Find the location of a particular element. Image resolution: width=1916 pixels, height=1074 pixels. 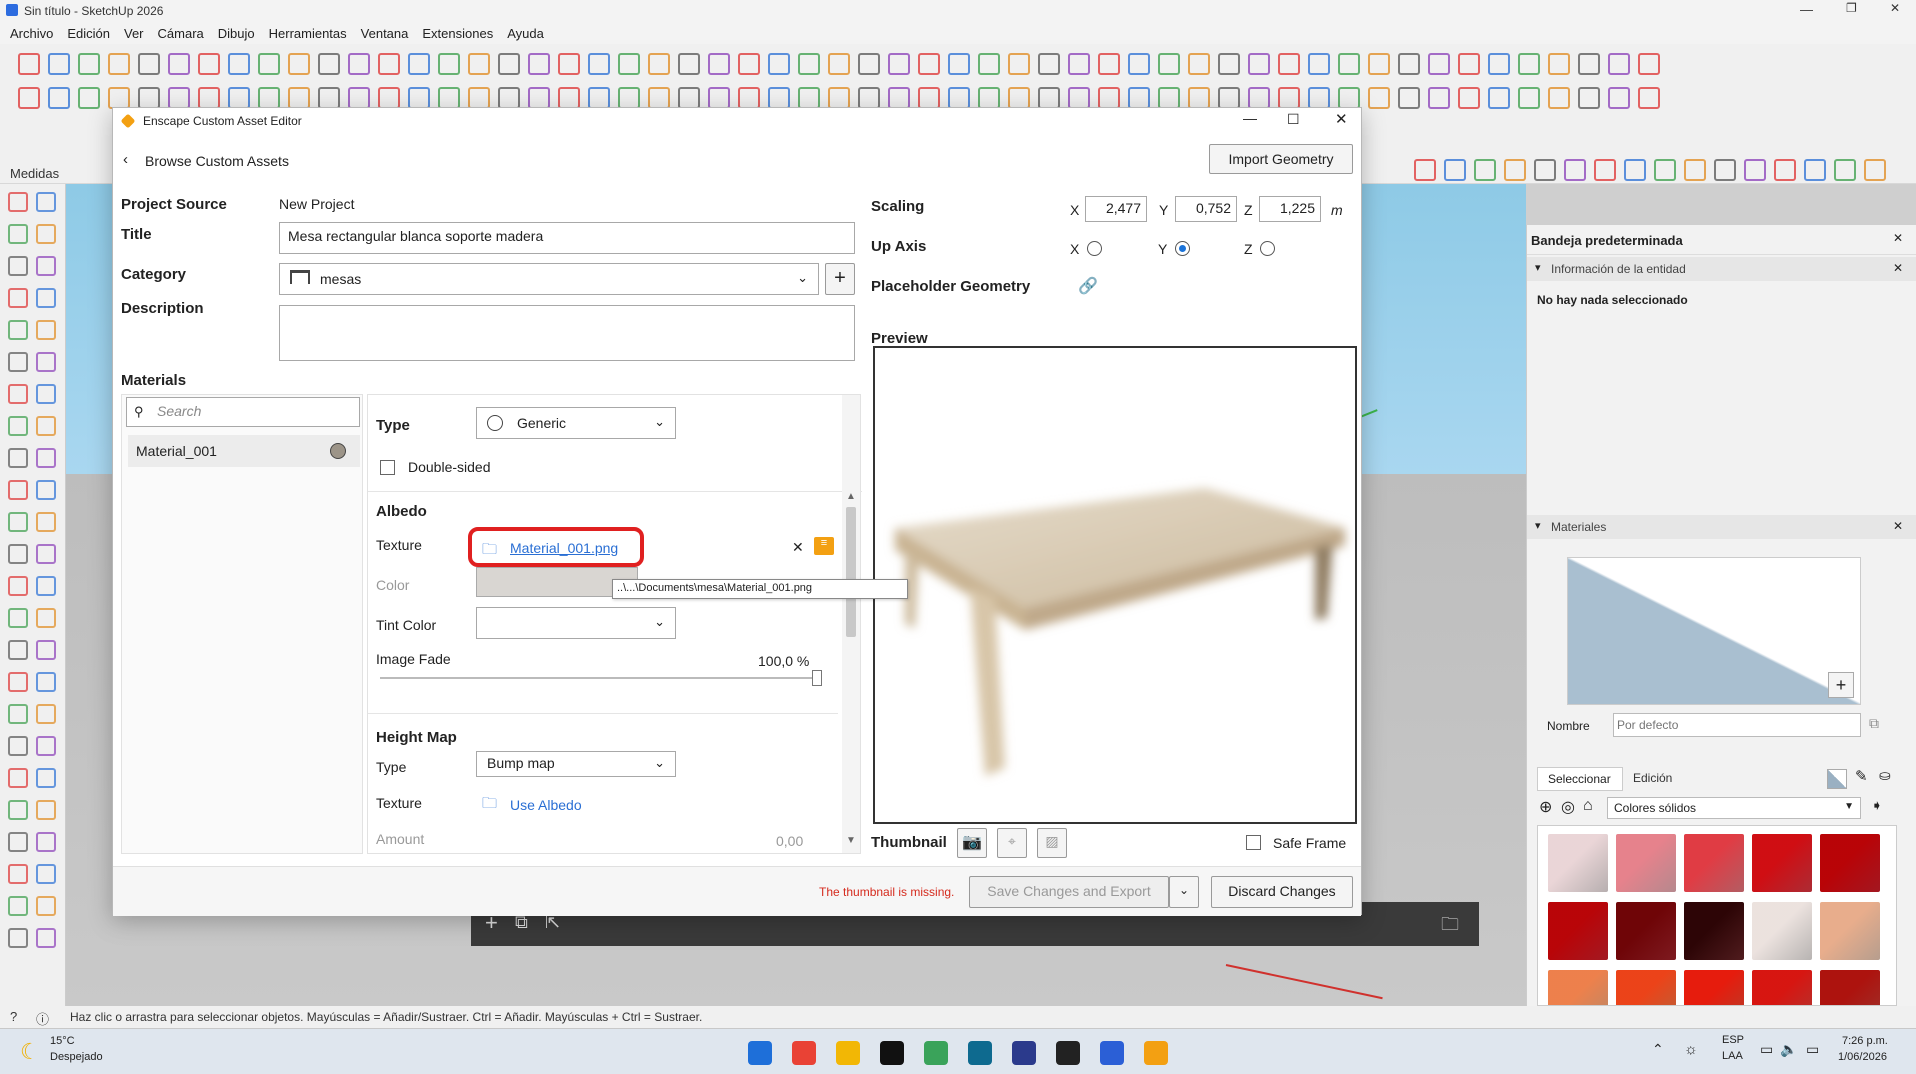

create-material-icon: + is located at coordinates (1841, 685).